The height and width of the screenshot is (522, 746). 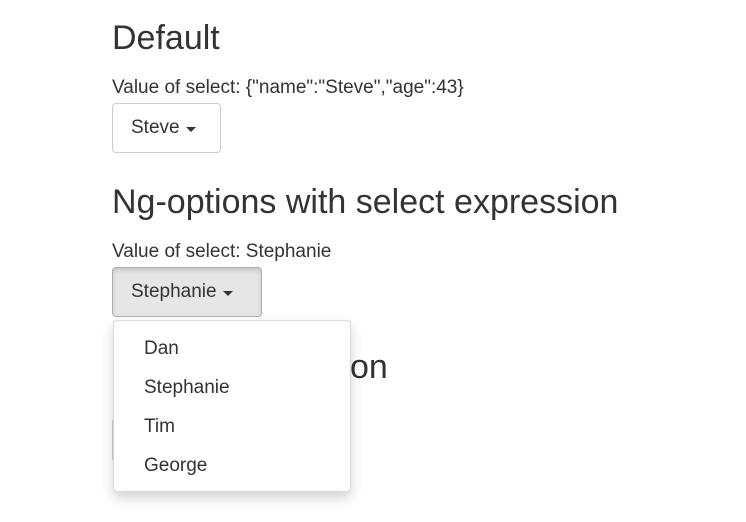 What do you see at coordinates (288, 251) in the screenshot?
I see `value-text: Stephanie` at bounding box center [288, 251].